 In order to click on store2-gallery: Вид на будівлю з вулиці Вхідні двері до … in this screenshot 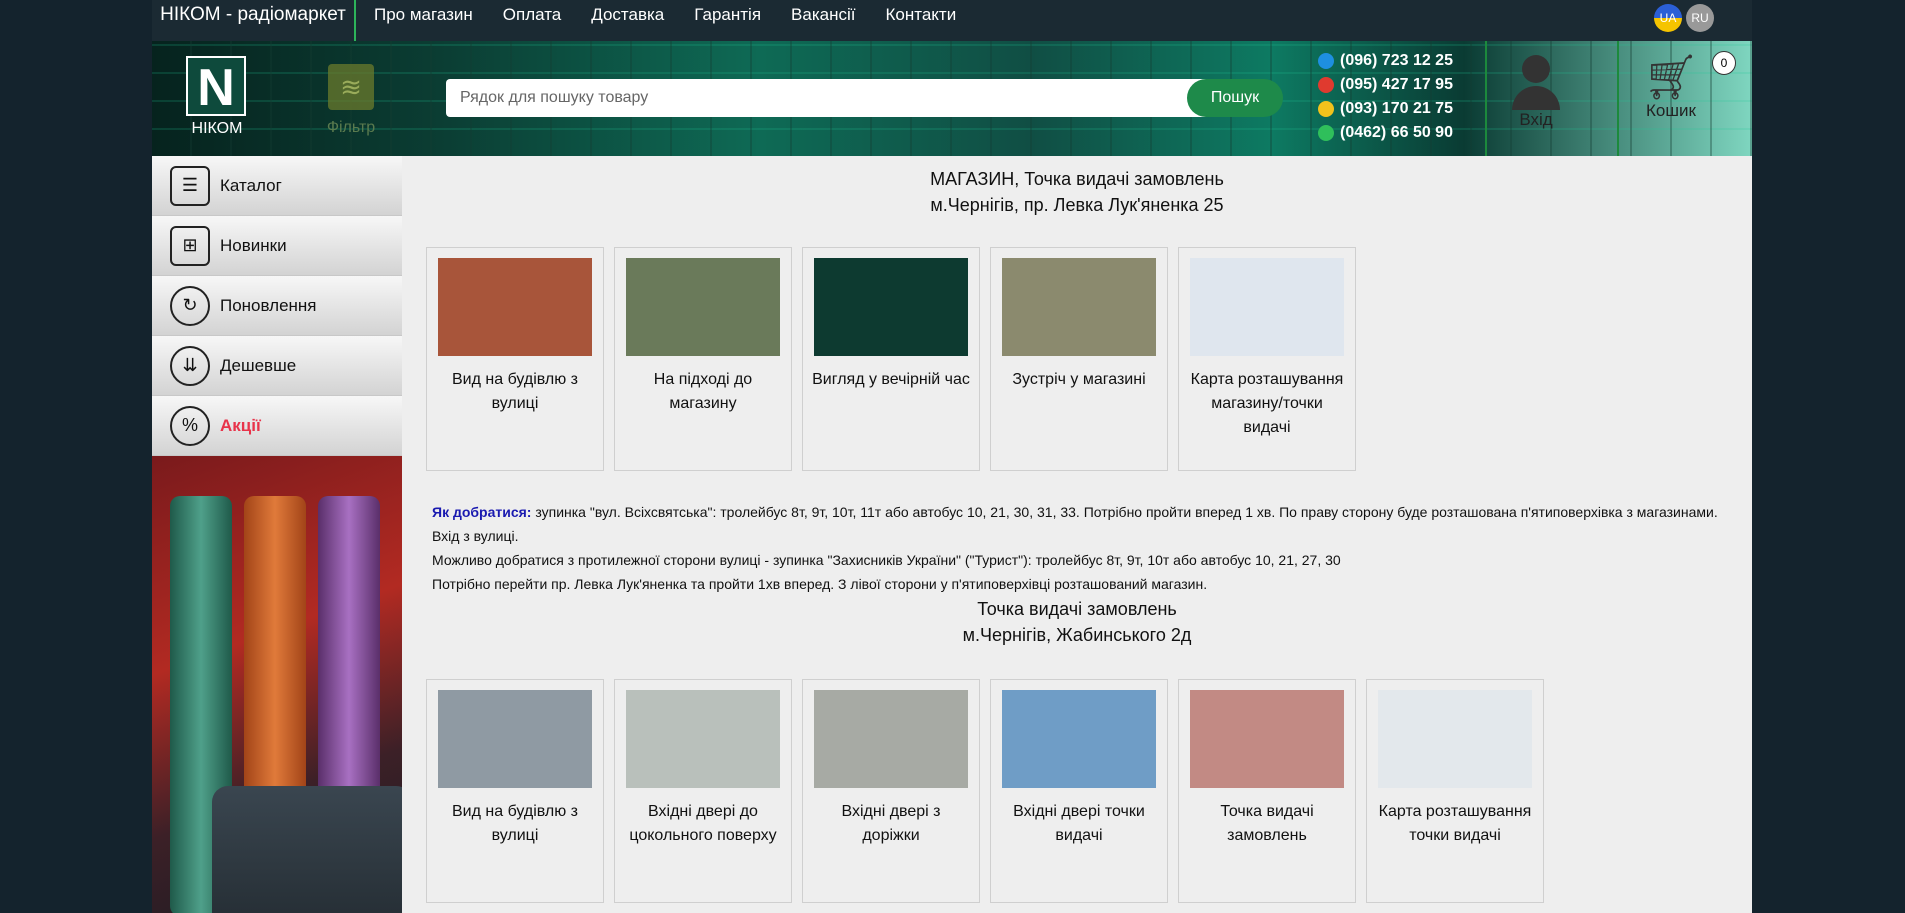, I will do `click(985, 791)`.